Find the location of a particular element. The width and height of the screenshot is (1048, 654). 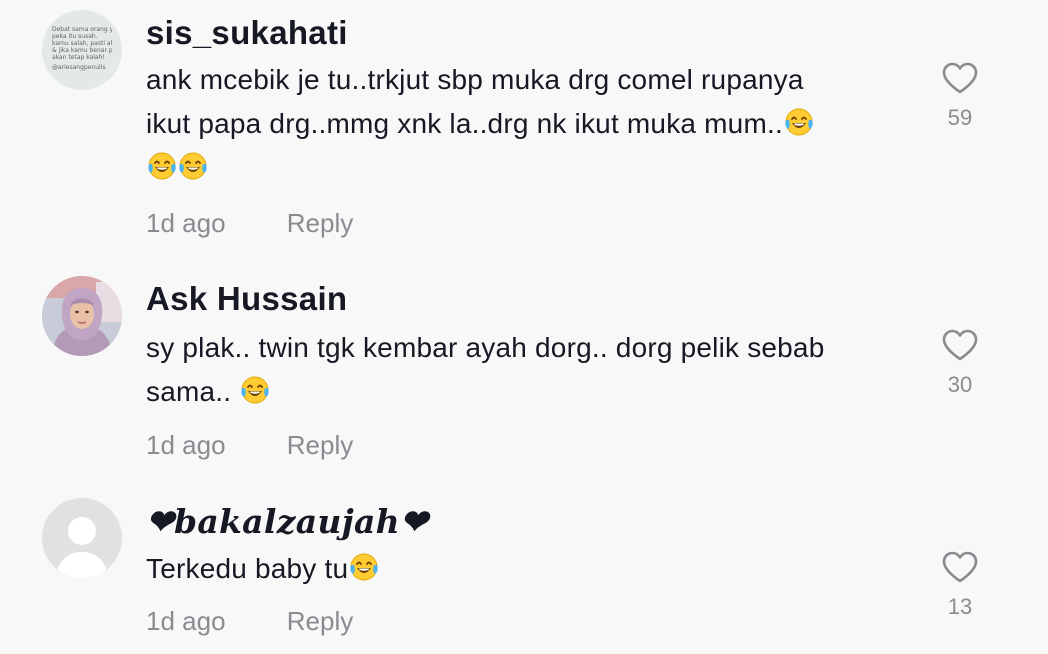

comment-username: ❤𝒃𝒂𝒌𝒂𝒍𝒛𝒂𝒖𝒋𝒂𝒉❤ is located at coordinates (287, 521).